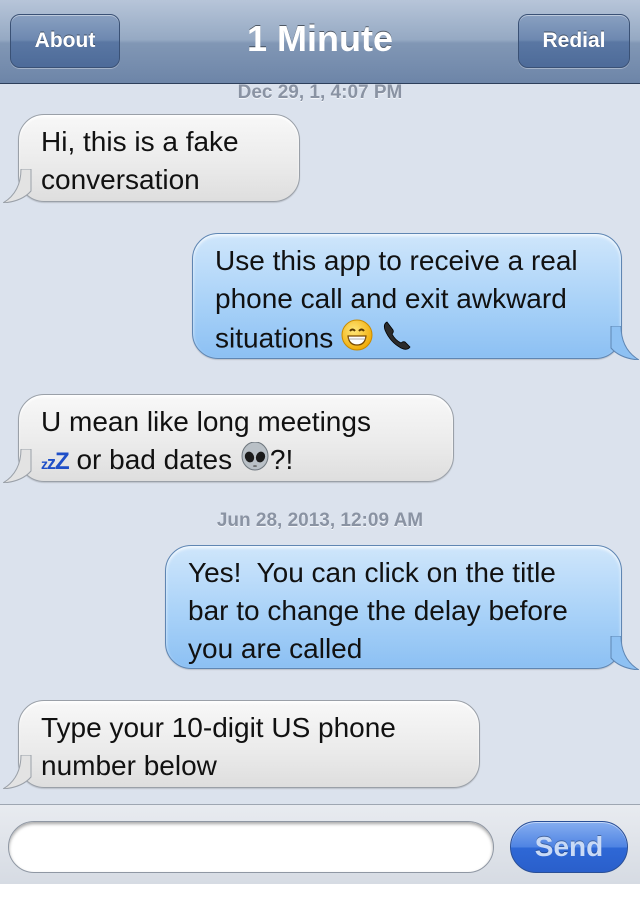  What do you see at coordinates (218, 746) in the screenshot?
I see `message-text: Type your 10-digit US phone number below` at bounding box center [218, 746].